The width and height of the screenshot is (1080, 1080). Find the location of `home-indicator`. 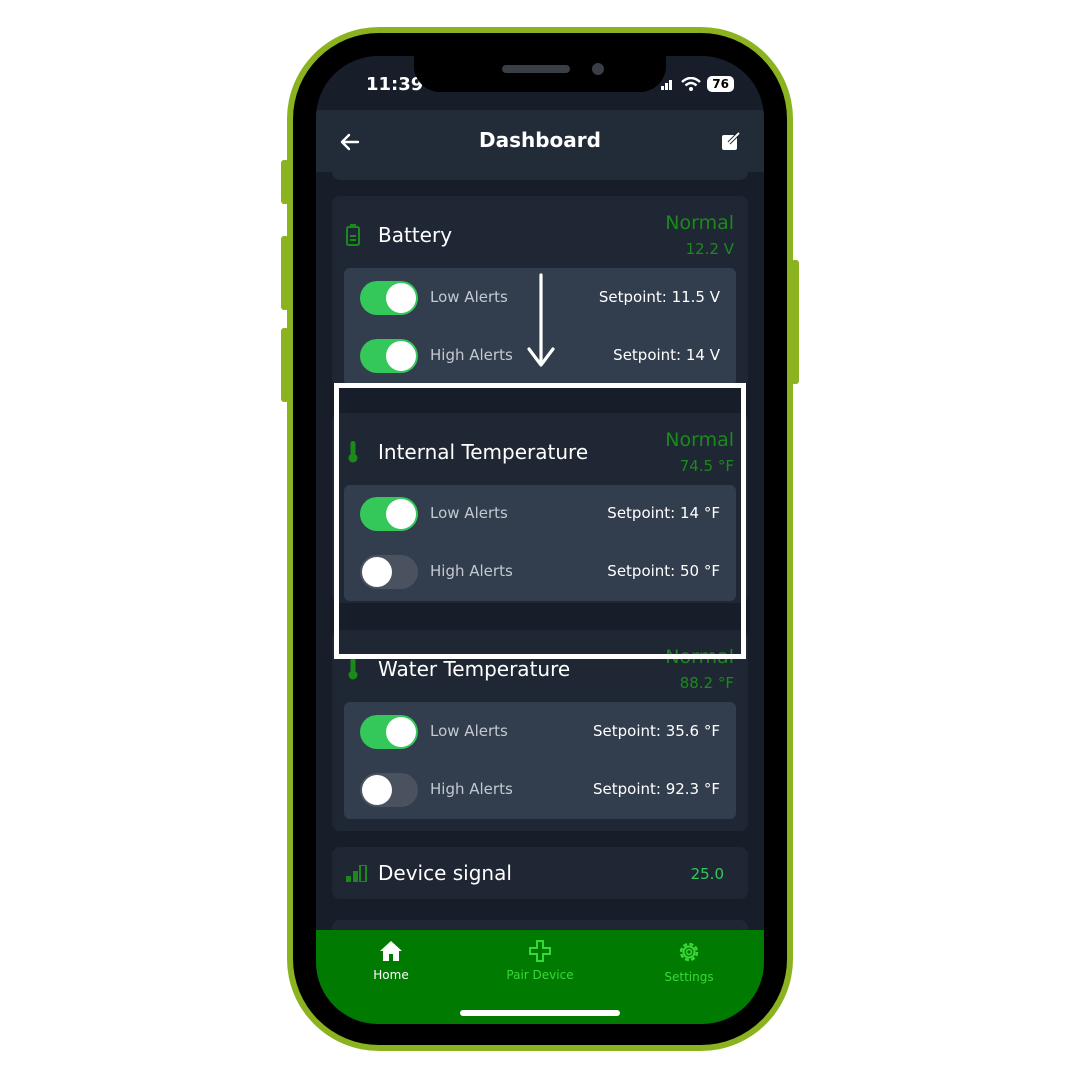

home-indicator is located at coordinates (540, 1013).